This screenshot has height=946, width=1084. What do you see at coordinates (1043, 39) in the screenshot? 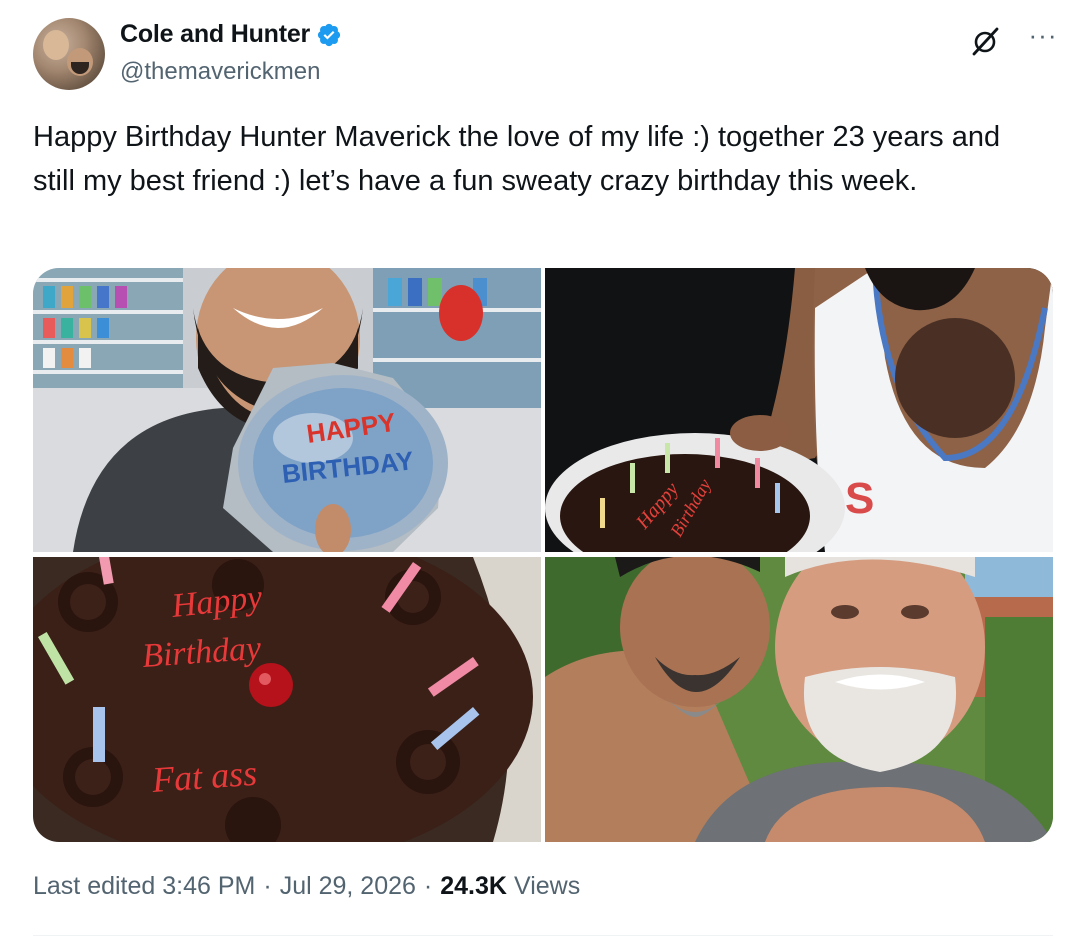
I see `more-icon: ···` at bounding box center [1043, 39].